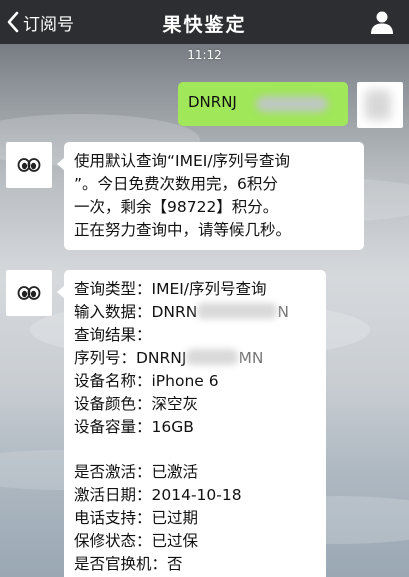 This screenshot has width=409, height=577. What do you see at coordinates (136, 312) in the screenshot?
I see `input-data-text: 输入数据：DNRN` at bounding box center [136, 312].